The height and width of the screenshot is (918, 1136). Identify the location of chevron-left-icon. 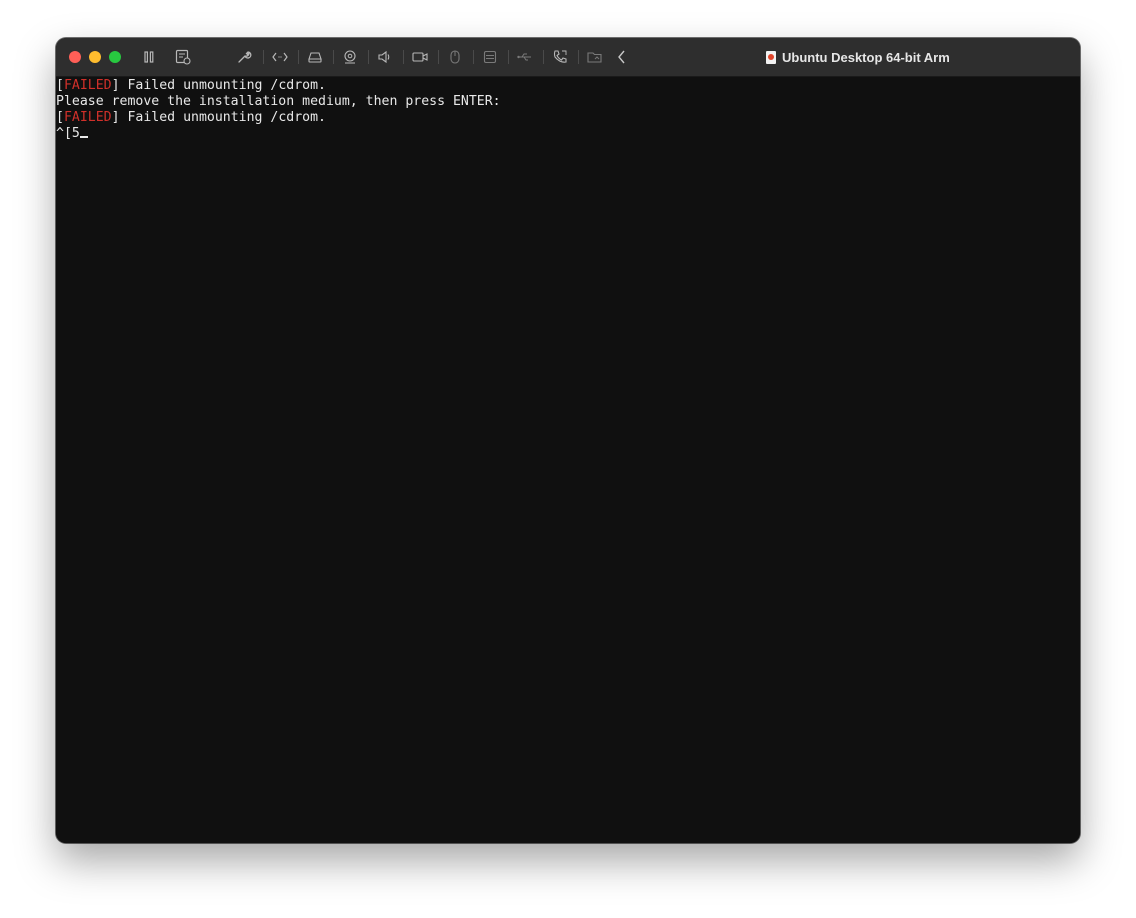
(622, 57).